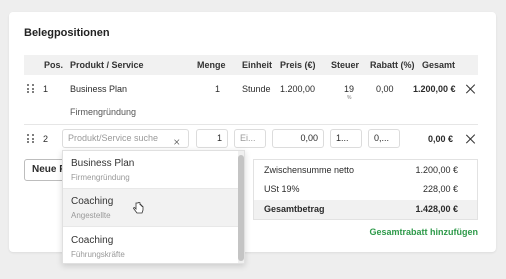 This screenshot has height=279, width=506. What do you see at coordinates (441, 139) in the screenshot?
I see `row-total: 0,00 €` at bounding box center [441, 139].